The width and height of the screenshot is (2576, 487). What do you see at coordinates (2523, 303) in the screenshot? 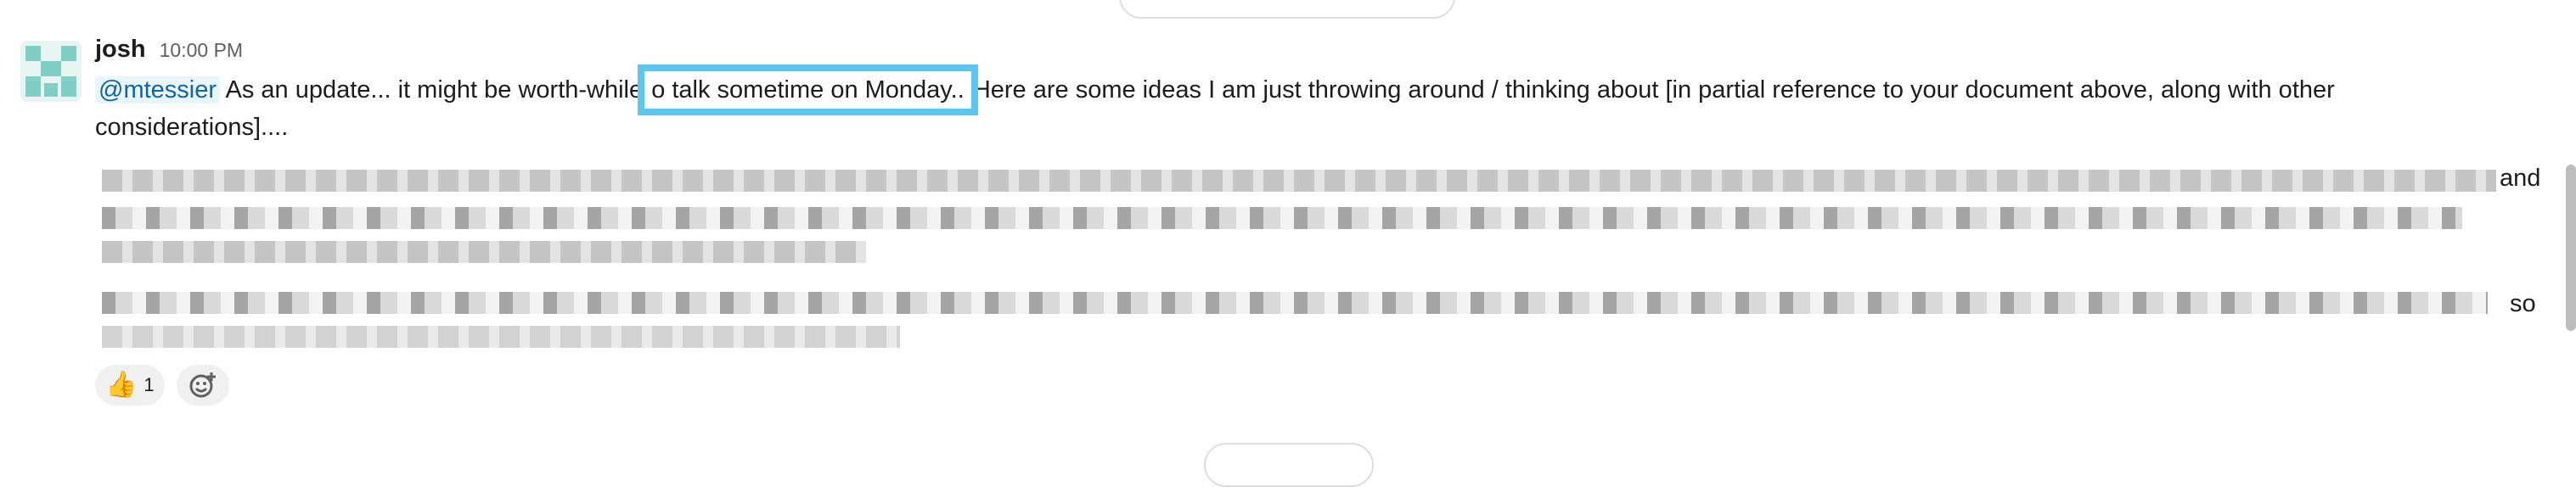
I see `redacted-line-tail-so: so` at bounding box center [2523, 303].